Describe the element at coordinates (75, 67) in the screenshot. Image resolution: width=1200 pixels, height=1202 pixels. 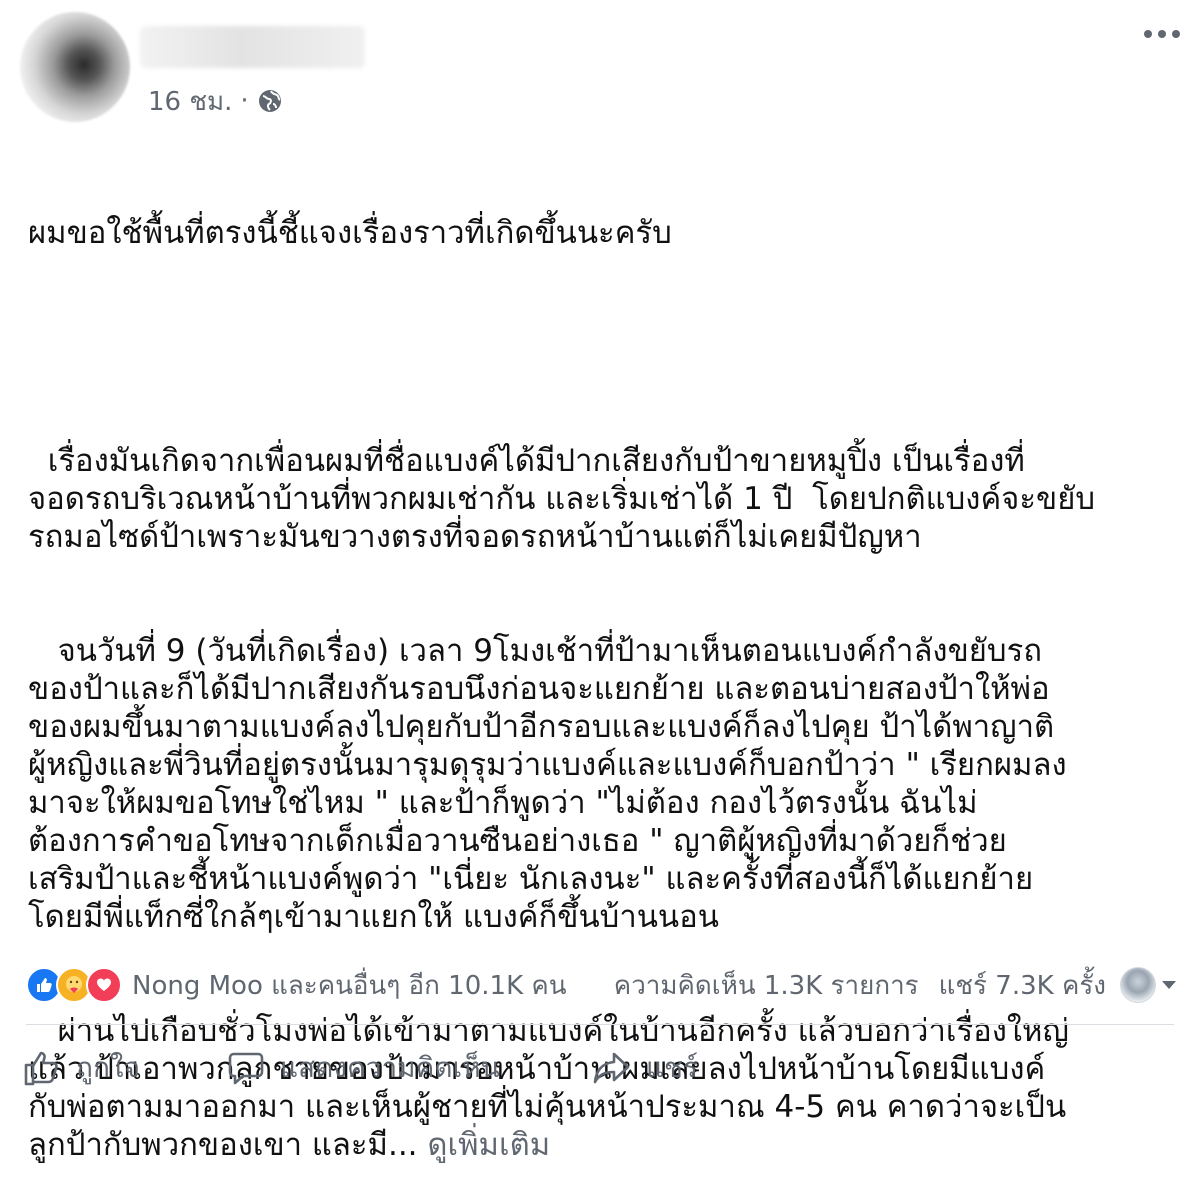
I see `author-avatar` at that location.